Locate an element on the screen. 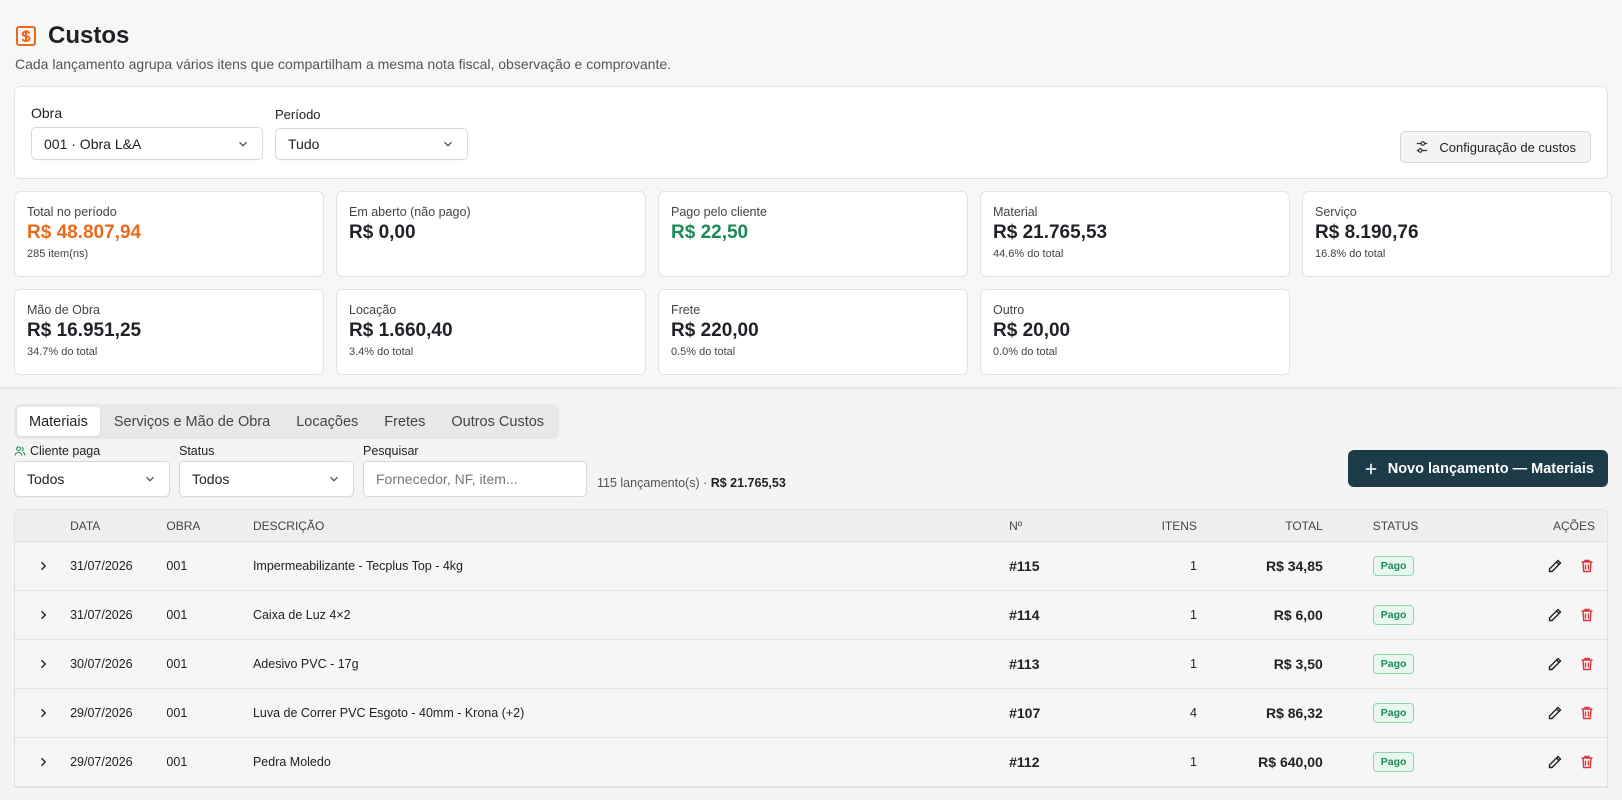 This screenshot has height=800, width=1622. row-total: R$ 3,50 is located at coordinates (1298, 664).